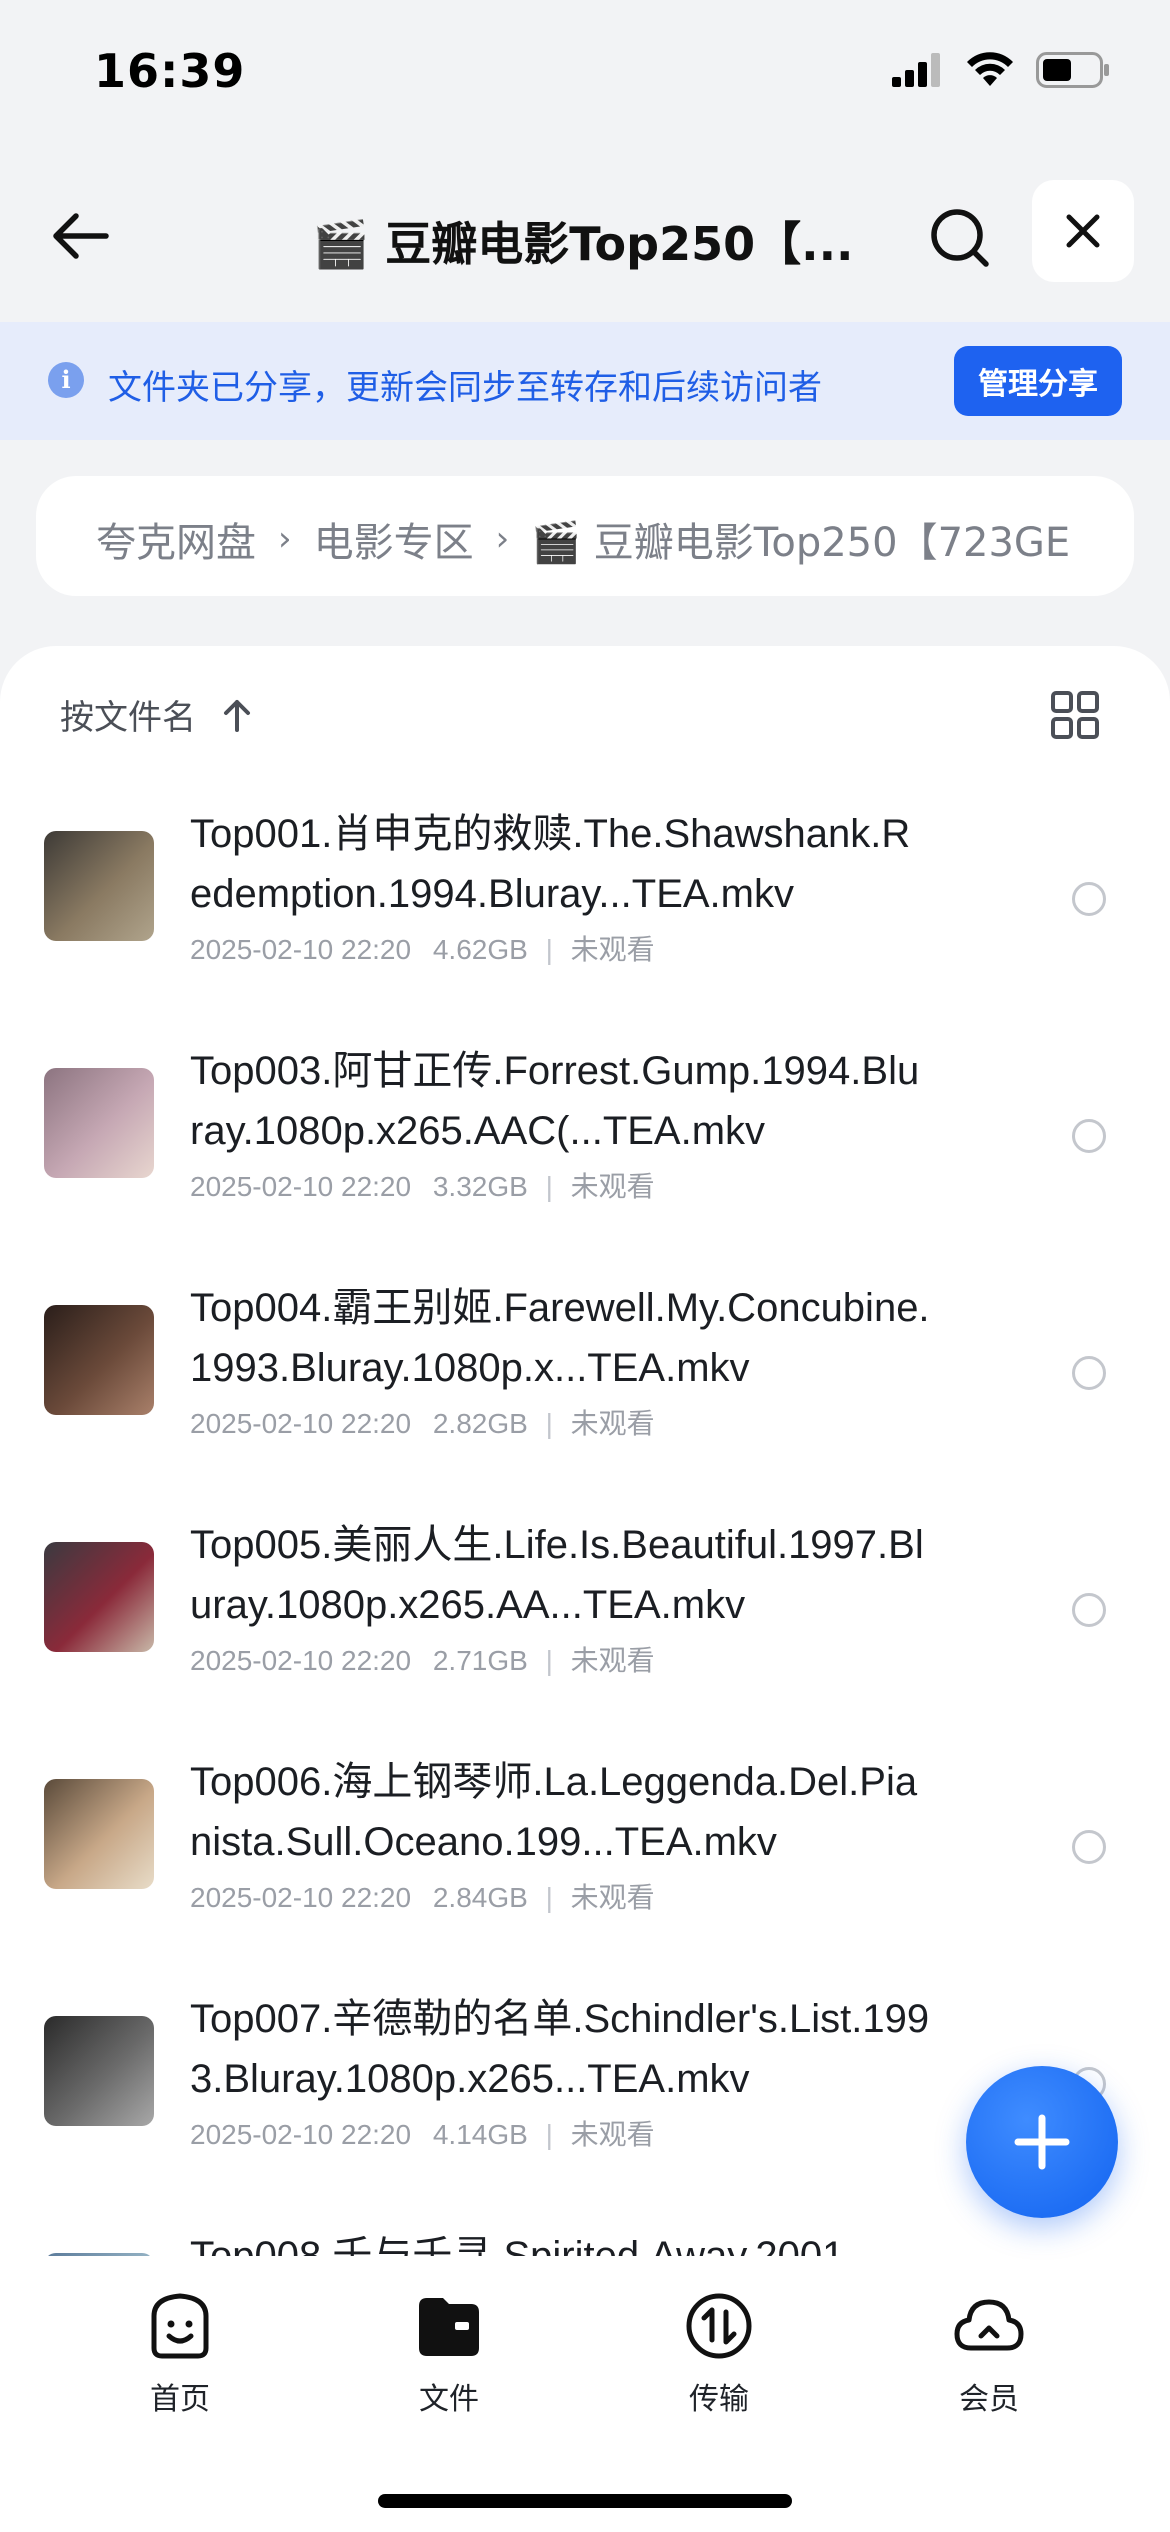 Image resolution: width=1170 pixels, height=2532 pixels. I want to click on sort-label: 按文件名, so click(128, 718).